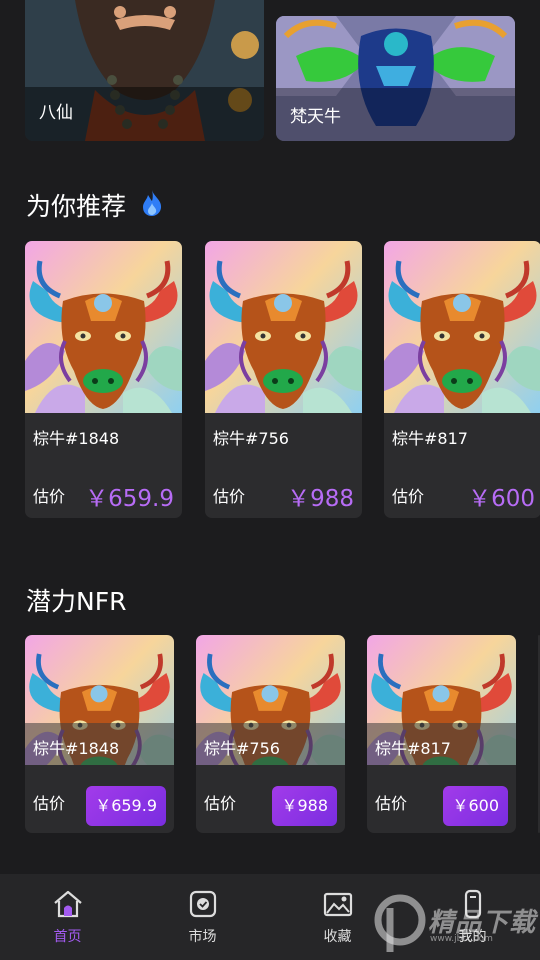 Image resolution: width=540 pixels, height=960 pixels. Describe the element at coordinates (67, 937) in the screenshot. I see `tab-label: 首页` at that location.